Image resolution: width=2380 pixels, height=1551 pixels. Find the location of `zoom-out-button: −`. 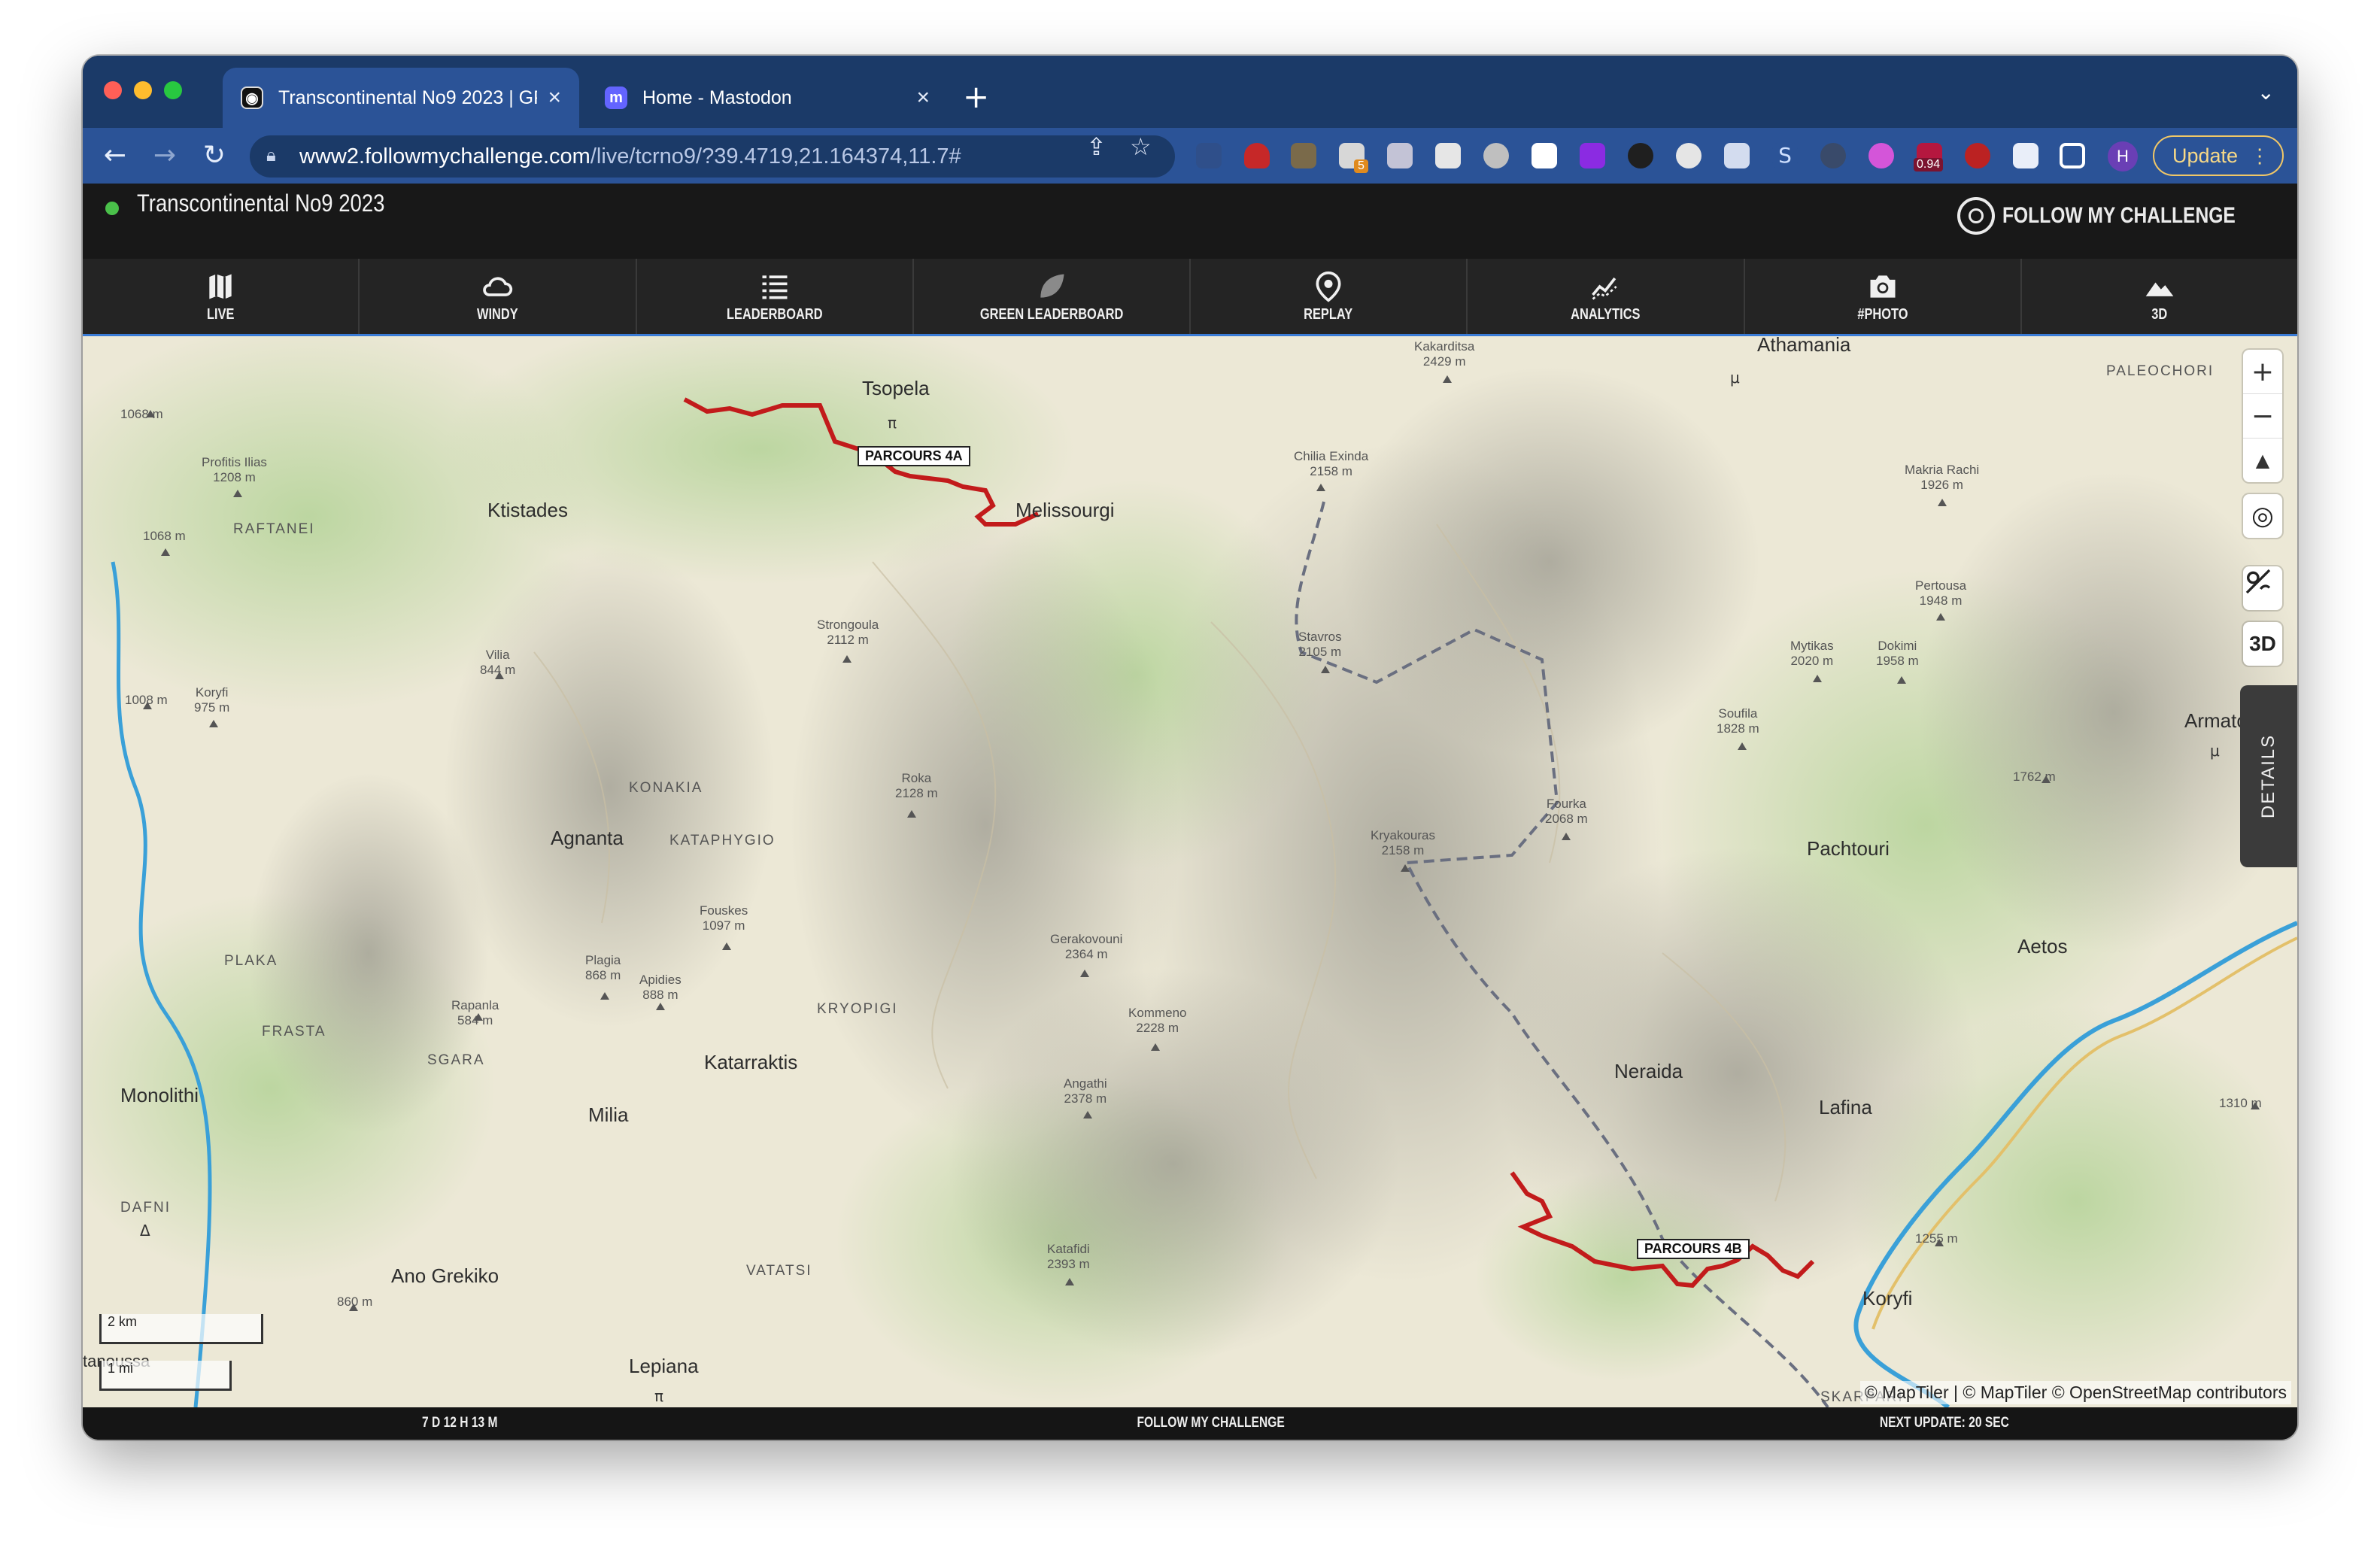

zoom-out-button: − is located at coordinates (2262, 416).